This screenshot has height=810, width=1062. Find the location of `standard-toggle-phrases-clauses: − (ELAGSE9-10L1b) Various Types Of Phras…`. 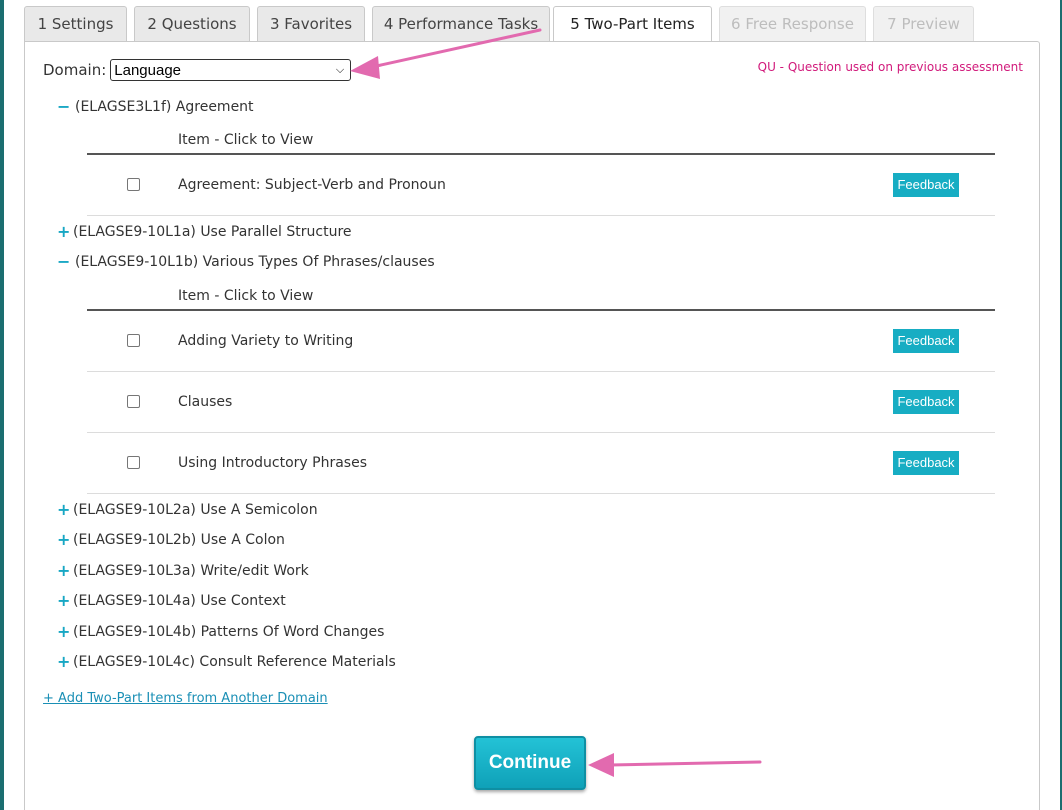

standard-toggle-phrases-clauses: − (ELAGSE9-10L1b) Various Types Of Phras… is located at coordinates (246, 261).